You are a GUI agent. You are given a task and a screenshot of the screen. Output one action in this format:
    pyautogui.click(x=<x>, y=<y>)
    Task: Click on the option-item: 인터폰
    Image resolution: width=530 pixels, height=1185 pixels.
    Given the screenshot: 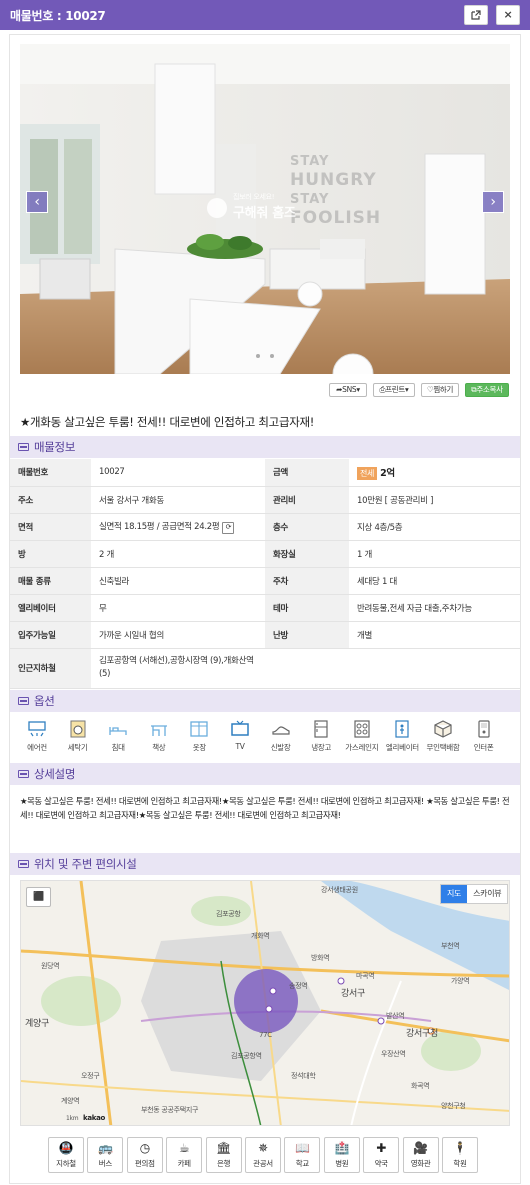 What is the action you would take?
    pyautogui.click(x=484, y=736)
    